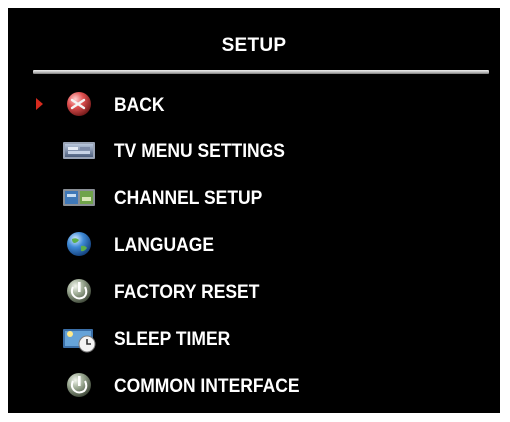 This screenshot has height=422, width=510. I want to click on menu-item-label: CHANNEL SETUP, so click(188, 198).